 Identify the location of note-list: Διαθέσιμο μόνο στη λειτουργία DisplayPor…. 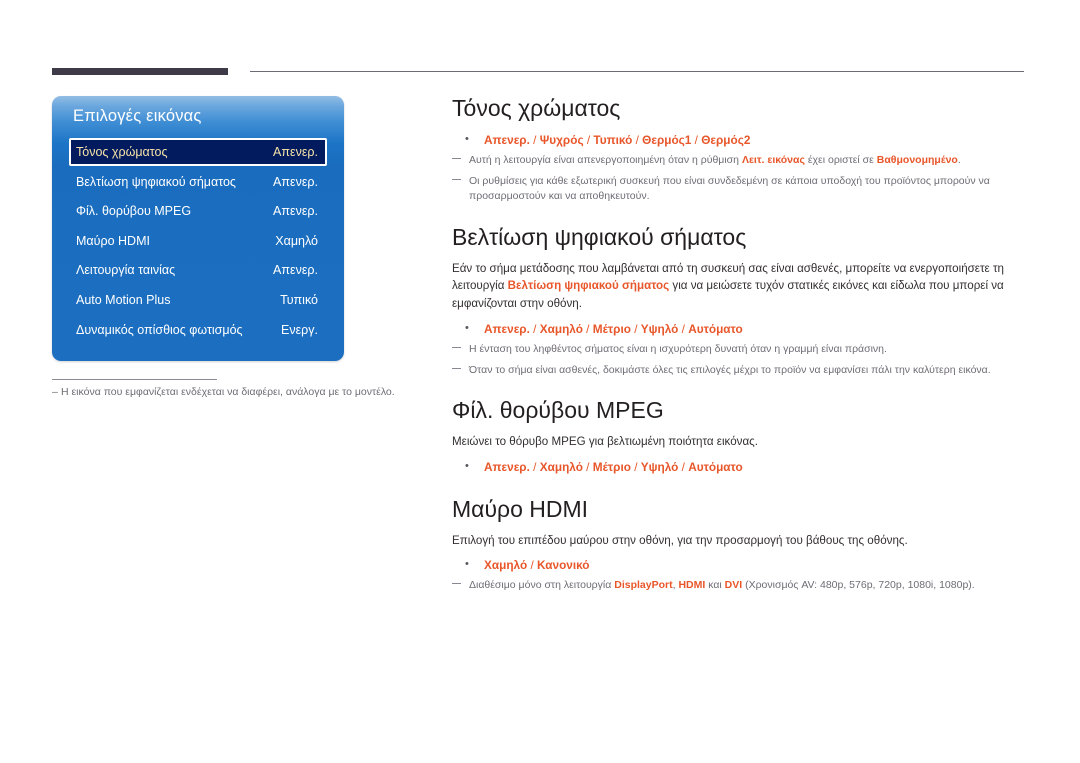
(738, 586).